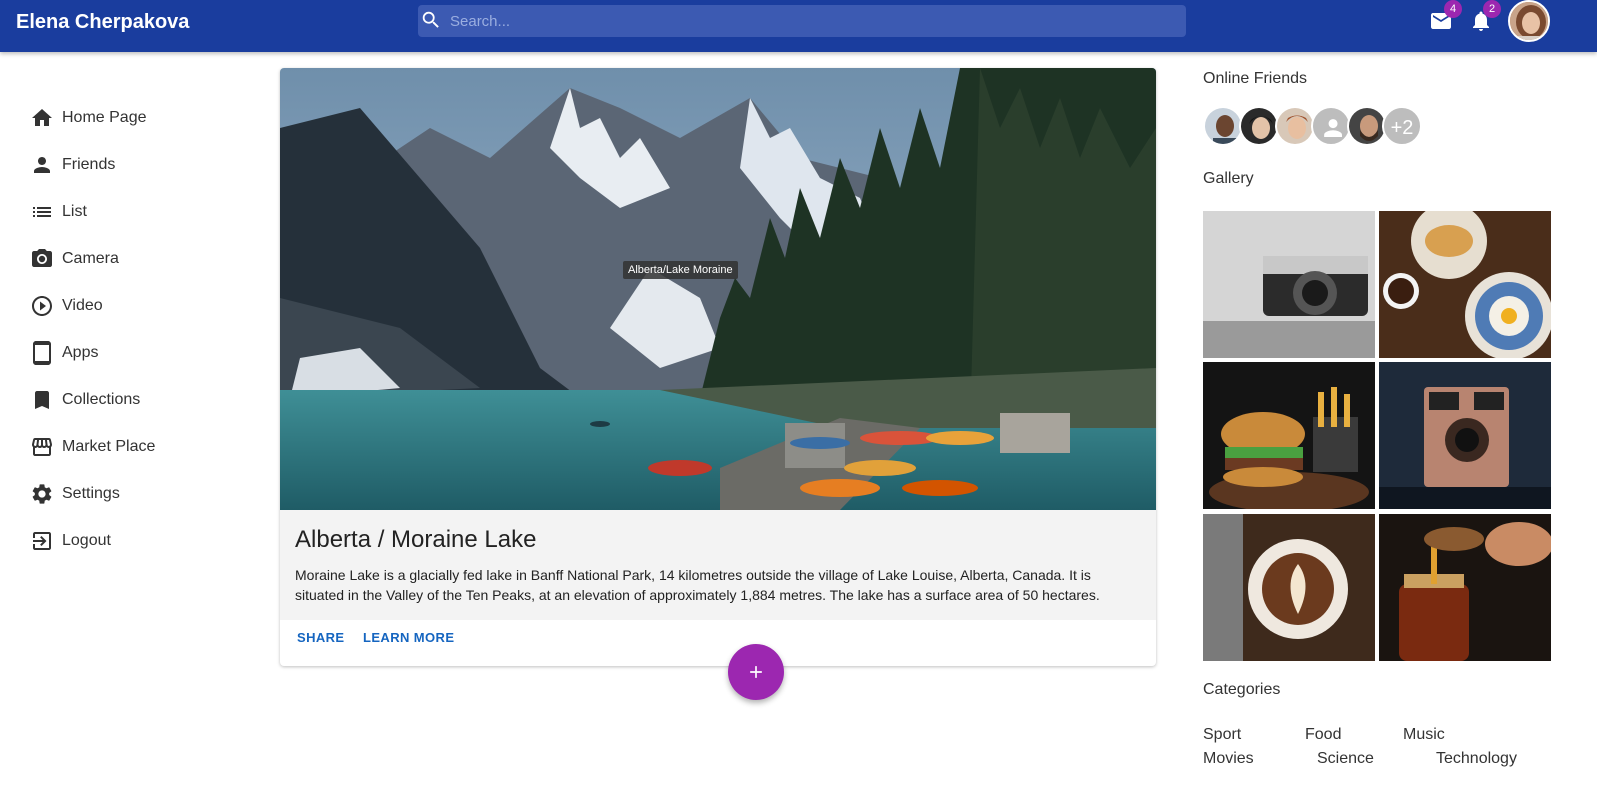  What do you see at coordinates (42, 212) in the screenshot?
I see `list-icon` at bounding box center [42, 212].